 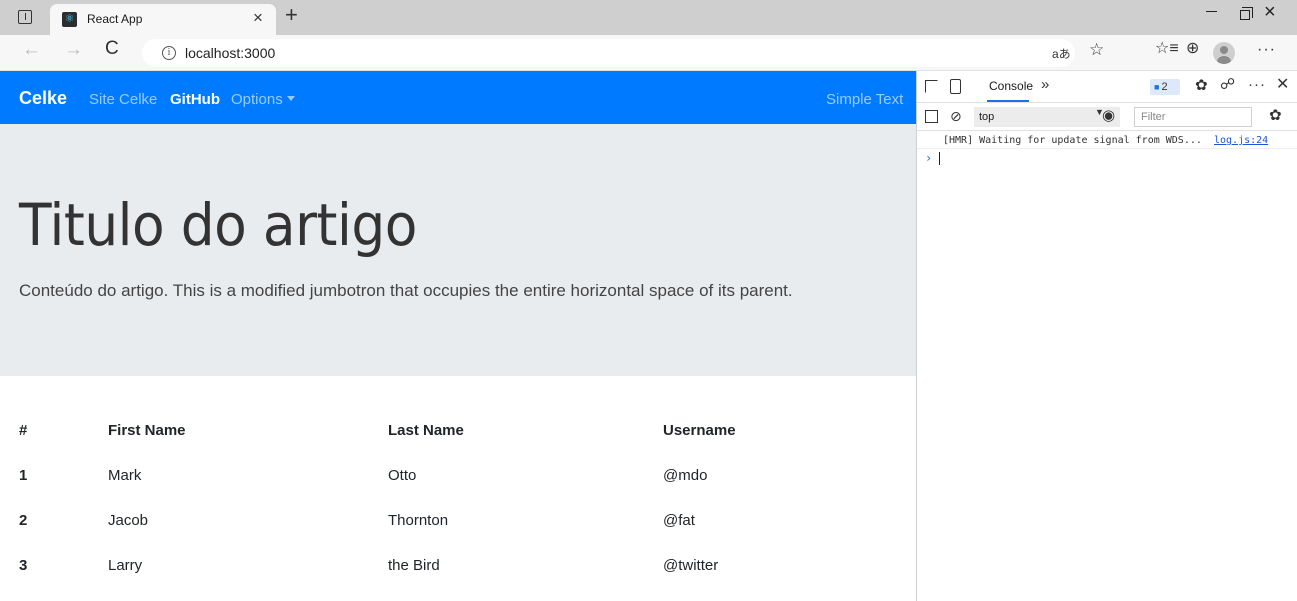 I want to click on connect-icon: ☍, so click(x=1227, y=84).